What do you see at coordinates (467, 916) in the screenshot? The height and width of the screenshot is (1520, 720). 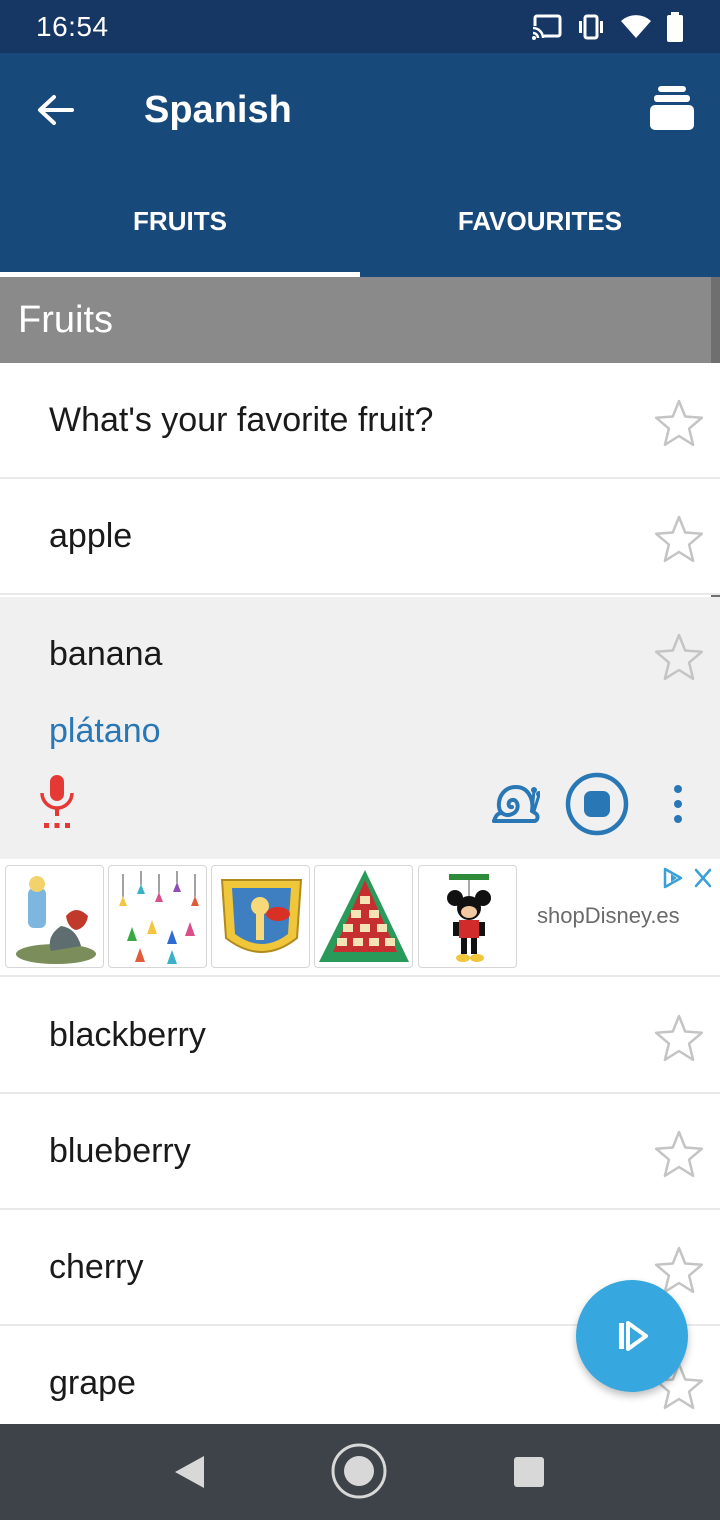 I see `ad-tile-mickey-marionette` at bounding box center [467, 916].